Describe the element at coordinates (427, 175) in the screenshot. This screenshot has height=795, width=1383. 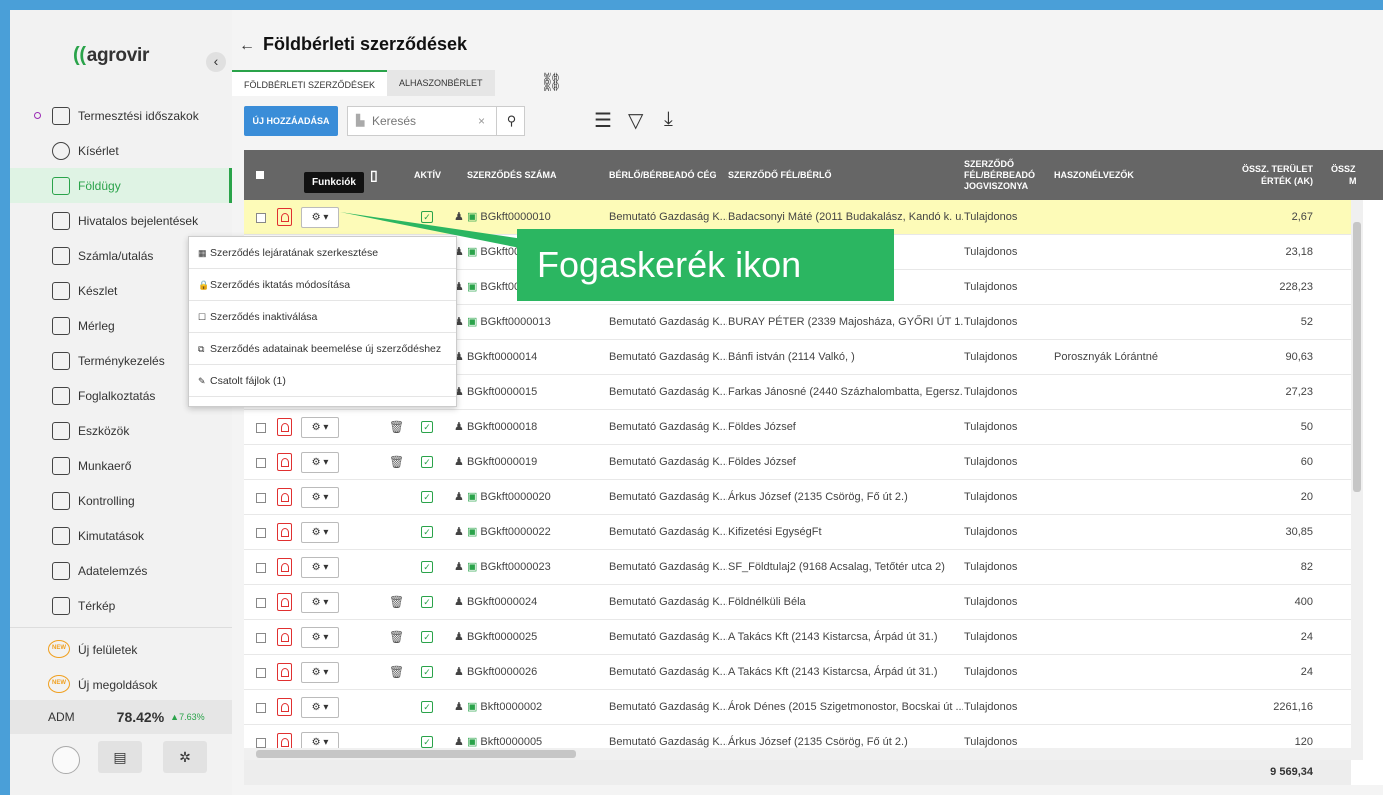
I see `col-aktiv: AKTÍV` at that location.